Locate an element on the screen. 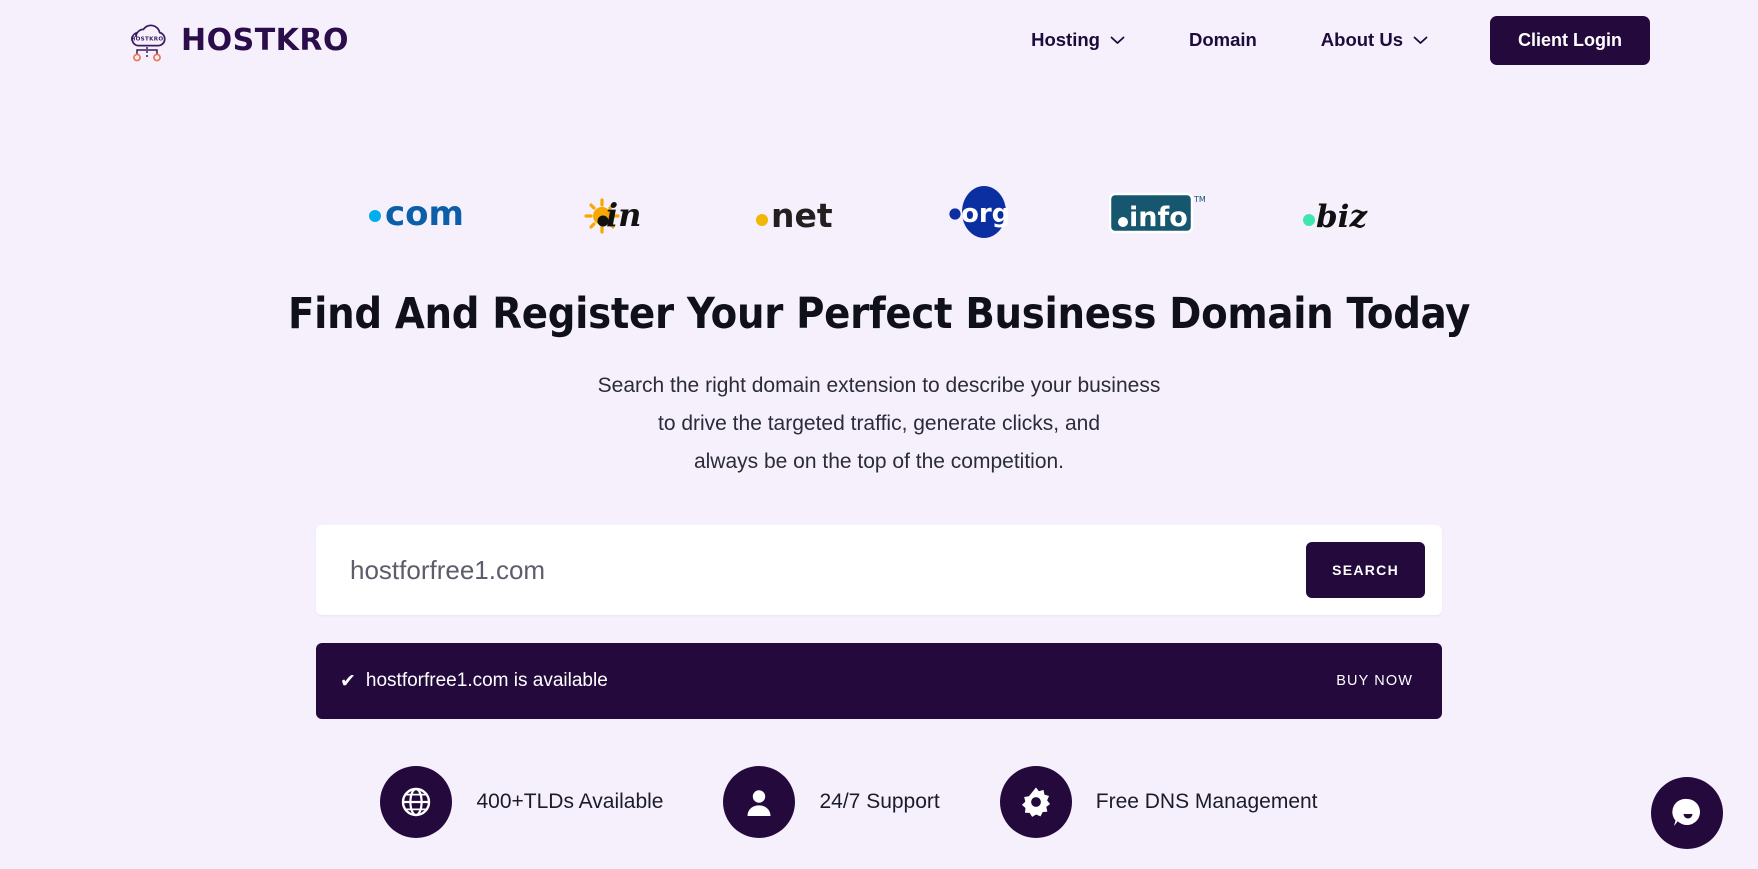 This screenshot has width=1758, height=869. svg-text: com is located at coordinates (424, 214).